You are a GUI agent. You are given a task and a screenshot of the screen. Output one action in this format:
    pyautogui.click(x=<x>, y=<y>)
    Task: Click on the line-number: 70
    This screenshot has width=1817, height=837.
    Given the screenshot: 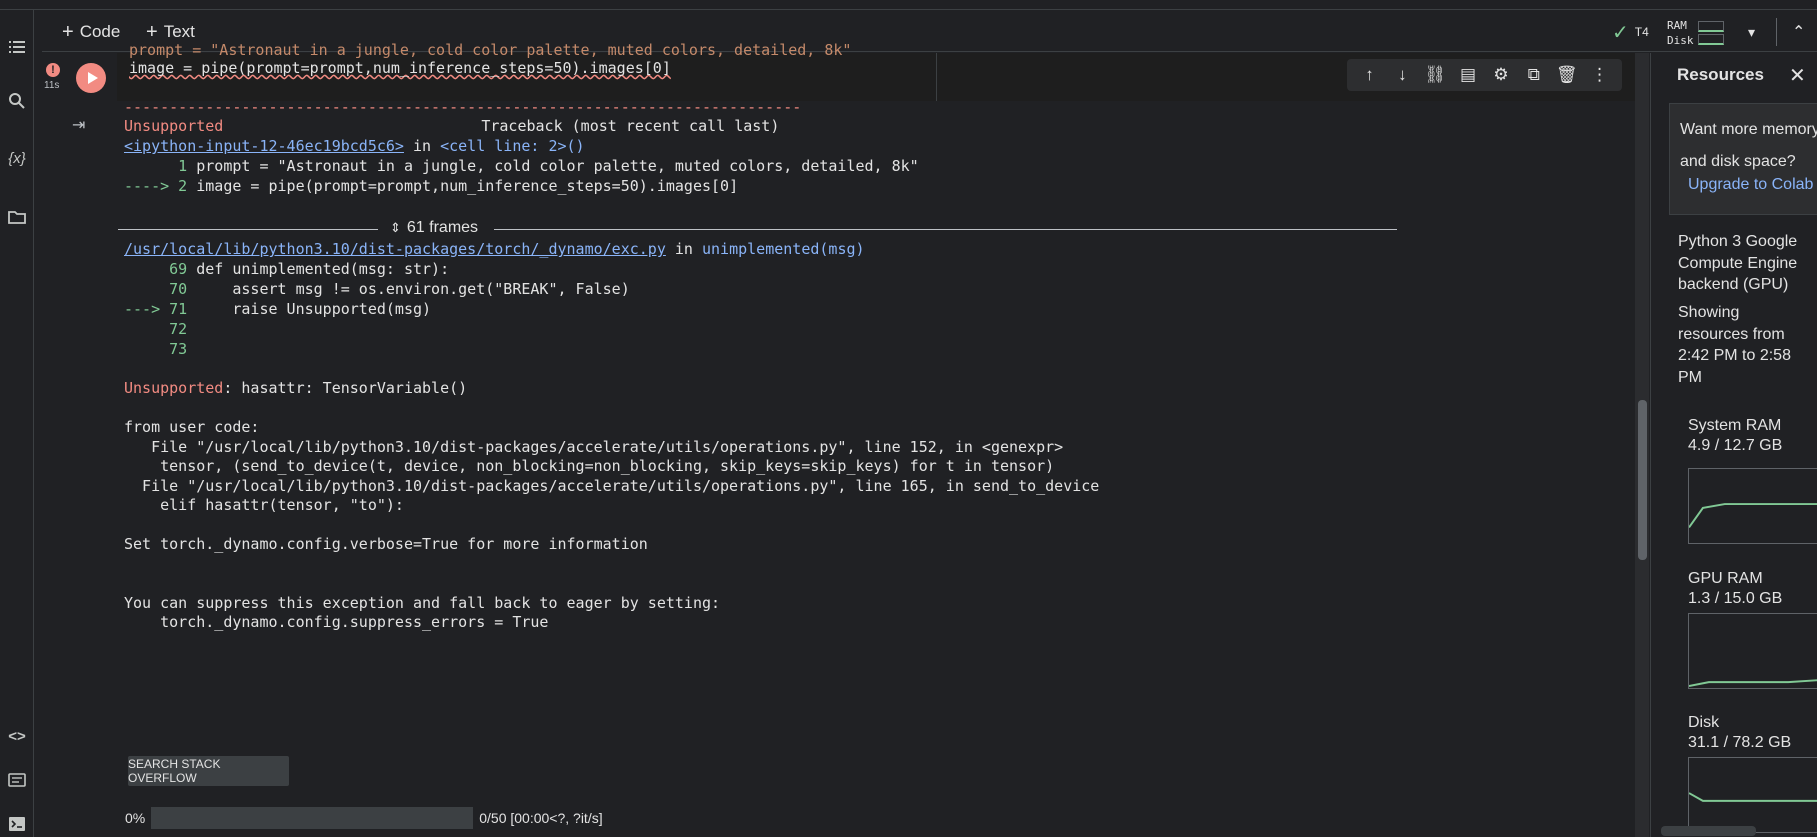 What is the action you would take?
    pyautogui.click(x=160, y=289)
    